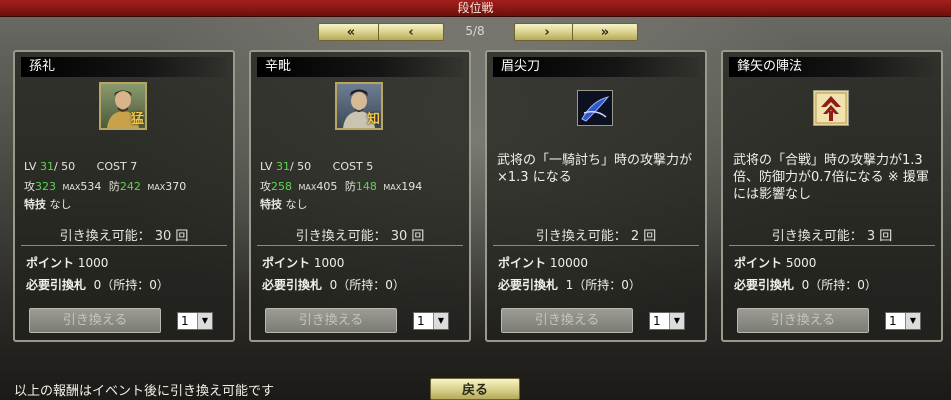  I want to click on next-page-button: ›, so click(547, 32).